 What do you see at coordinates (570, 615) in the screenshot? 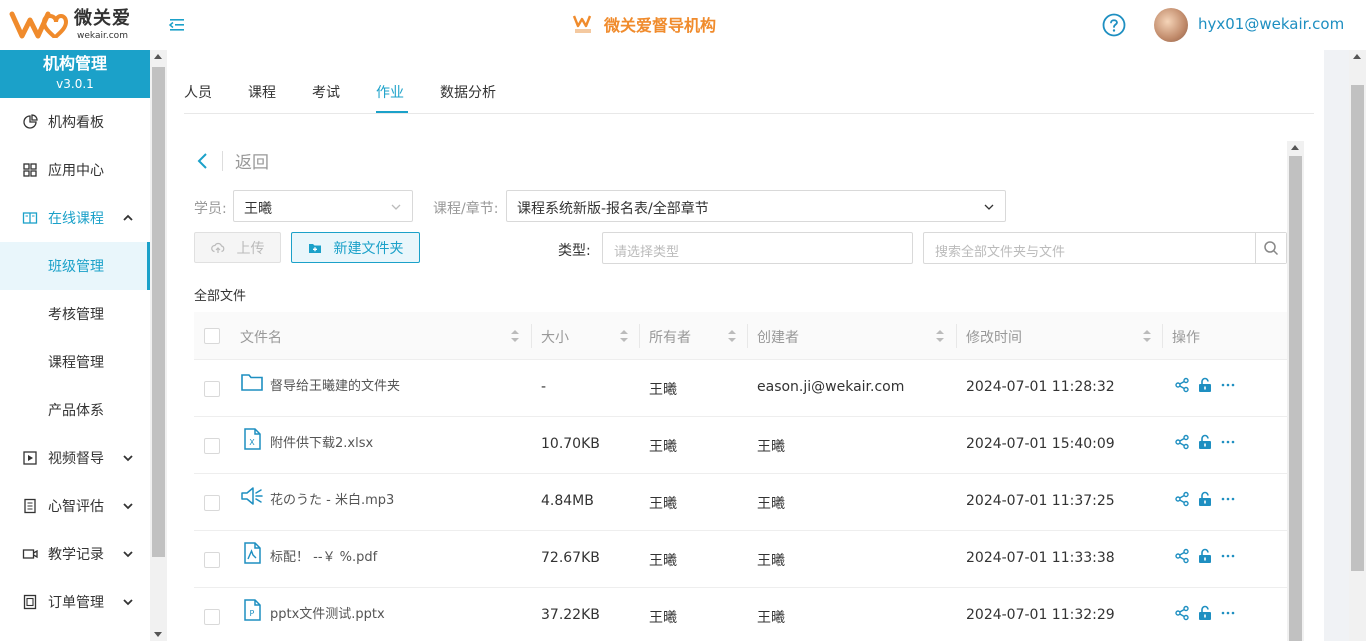
I see `file-size: 37.22KB` at bounding box center [570, 615].